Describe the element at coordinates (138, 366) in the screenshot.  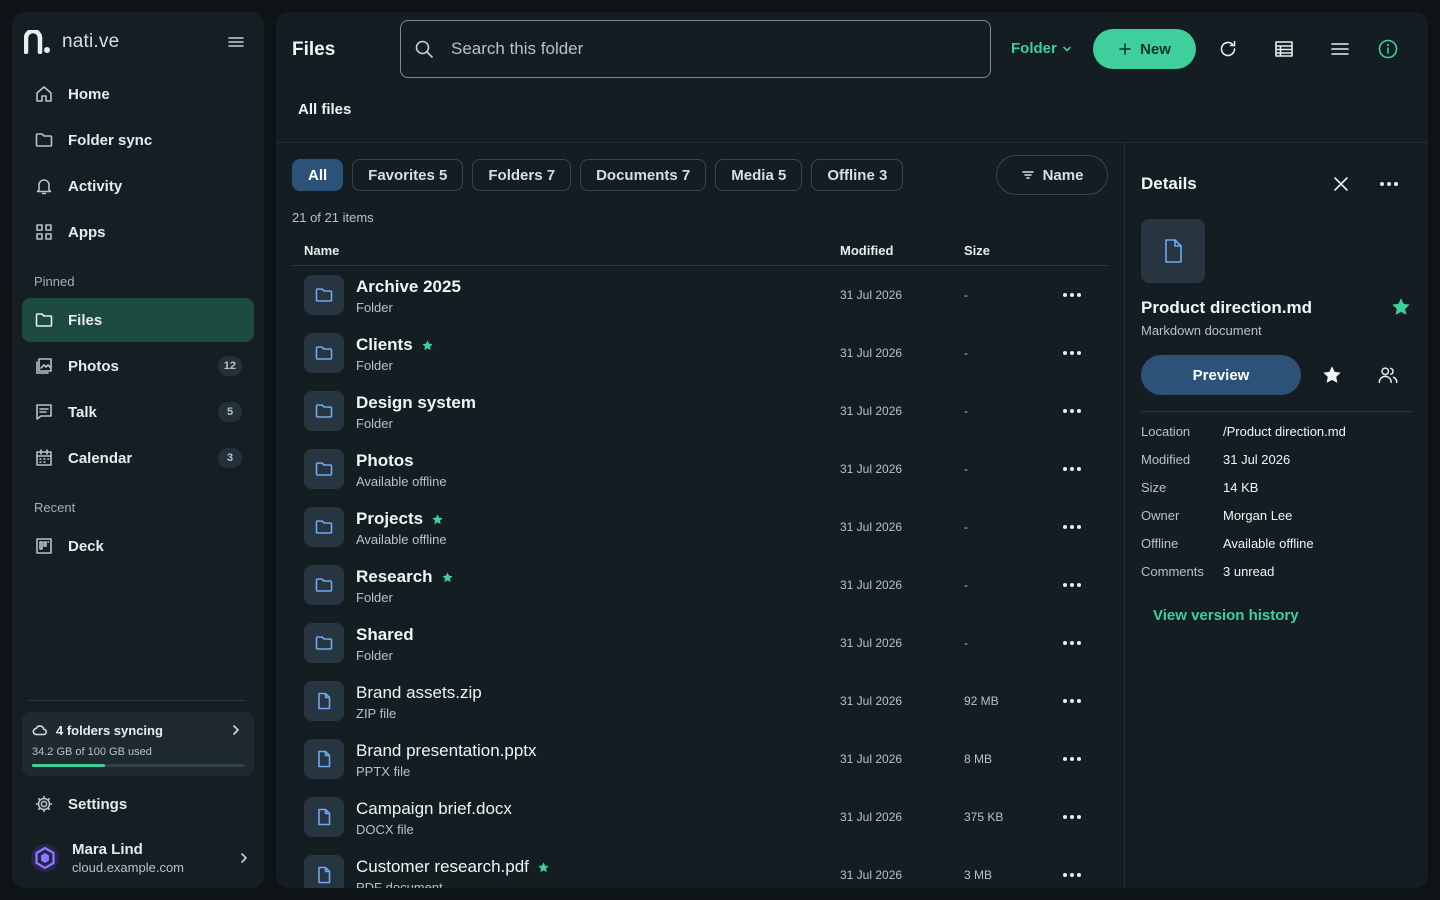
I see `nav-item-photos: Photos 12` at that location.